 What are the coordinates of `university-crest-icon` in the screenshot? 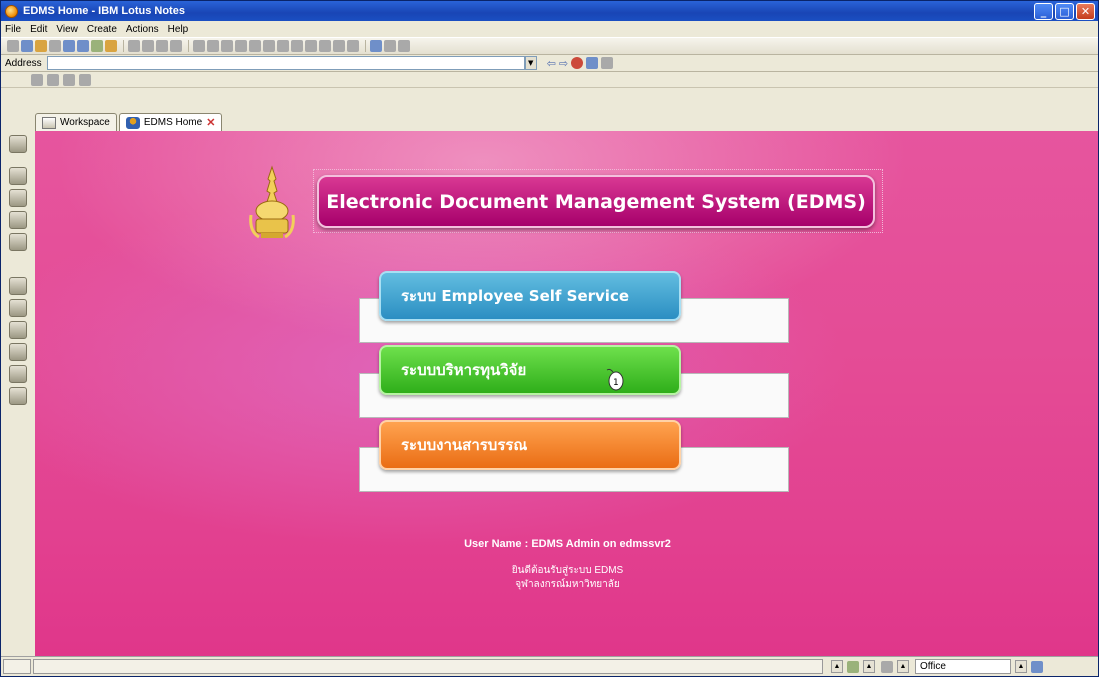 It's located at (272, 202).